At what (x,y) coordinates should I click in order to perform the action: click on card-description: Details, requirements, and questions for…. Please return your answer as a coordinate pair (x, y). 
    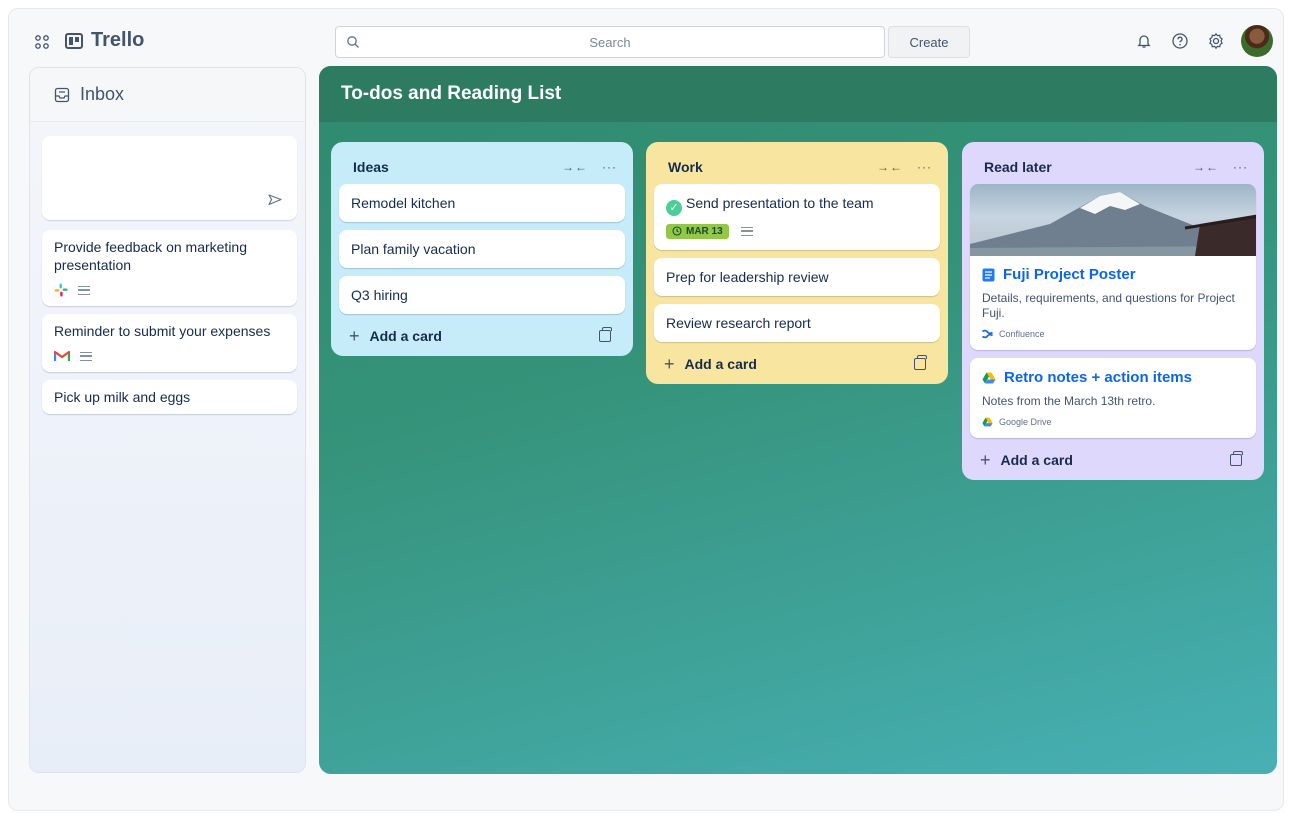
    Looking at the image, I should click on (1108, 305).